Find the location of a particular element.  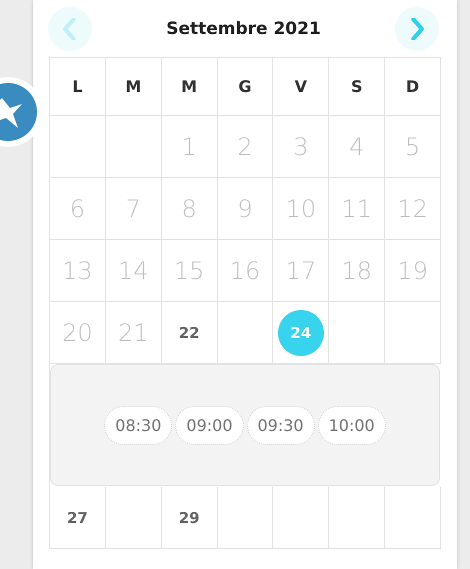

next-month-button is located at coordinates (417, 28).